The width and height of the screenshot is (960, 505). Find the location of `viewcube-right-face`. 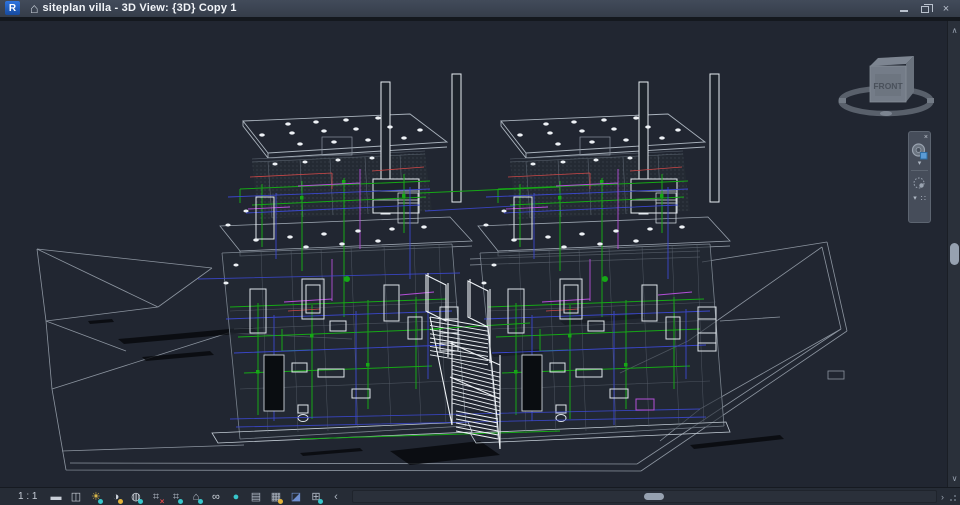

viewcube-right-face is located at coordinates (910, 79).